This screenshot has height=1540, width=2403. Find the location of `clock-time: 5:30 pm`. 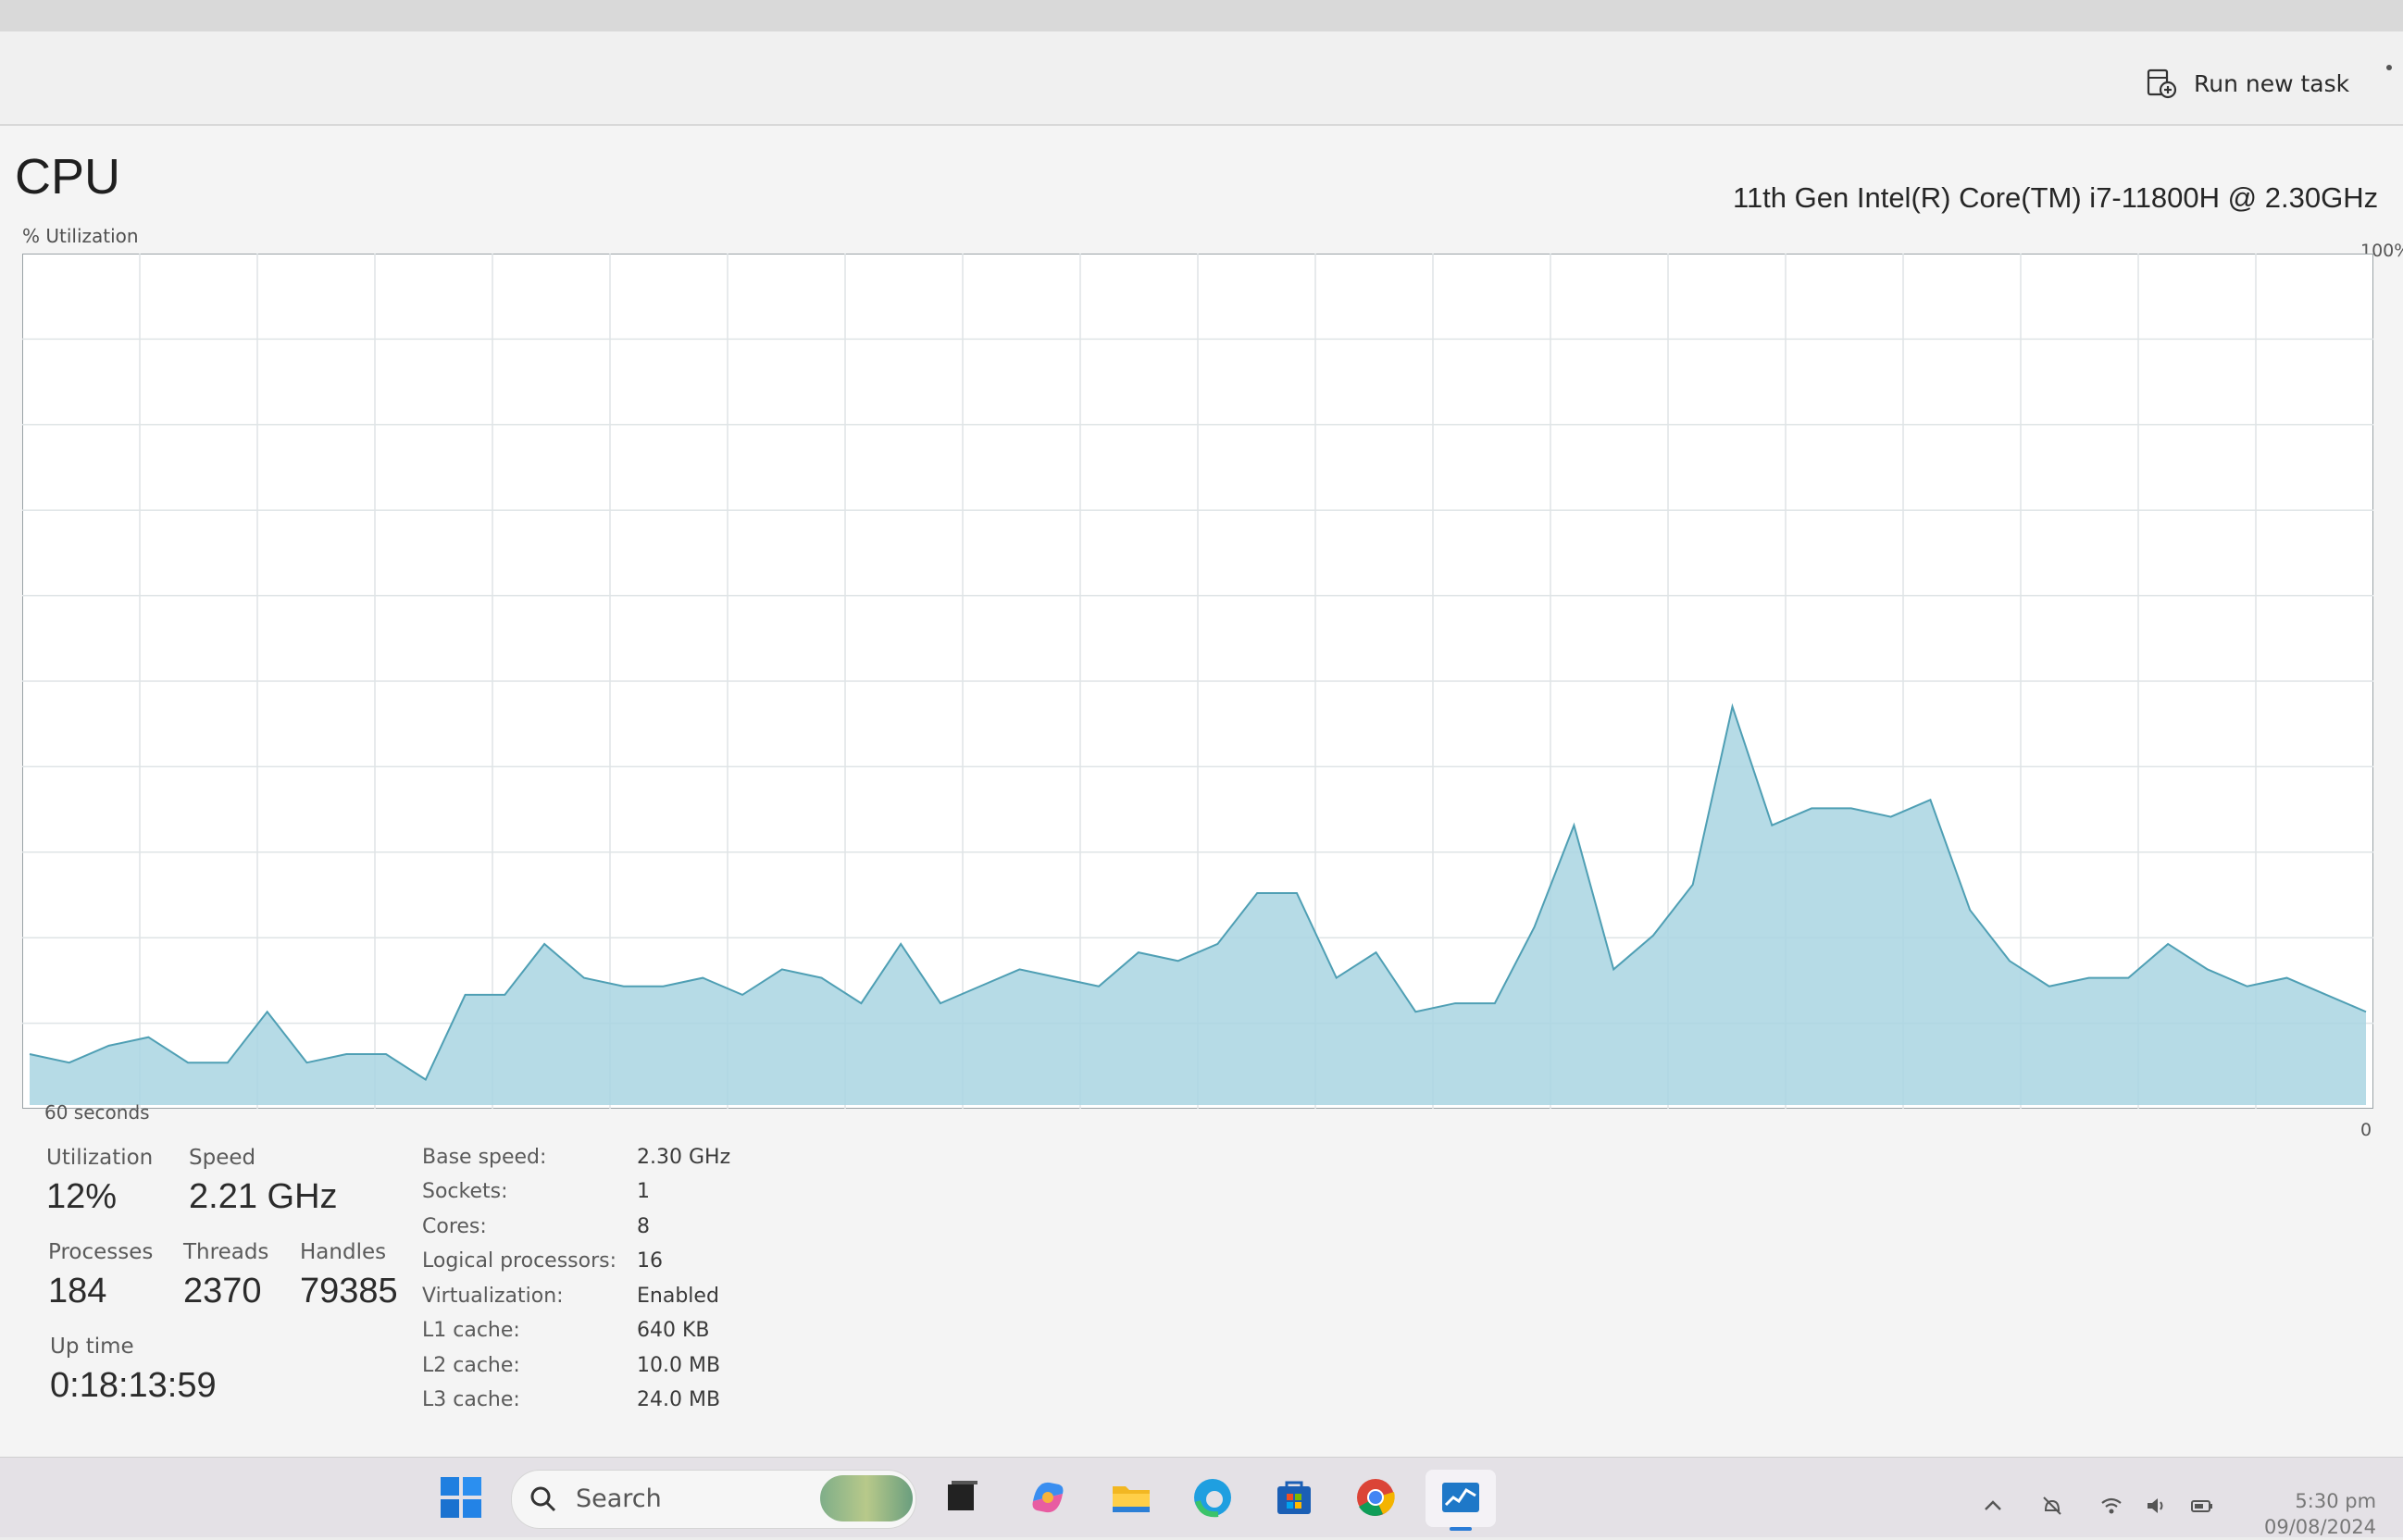

clock-time: 5:30 pm is located at coordinates (2320, 1501).